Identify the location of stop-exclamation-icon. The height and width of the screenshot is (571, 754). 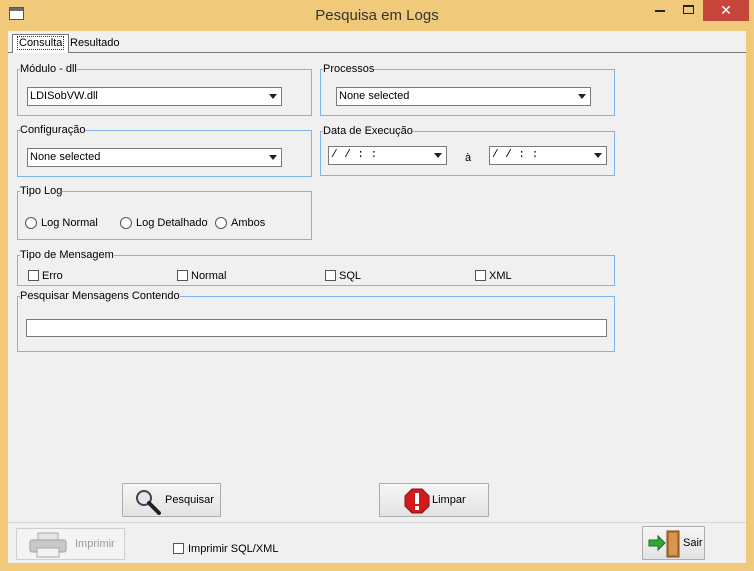
(417, 501).